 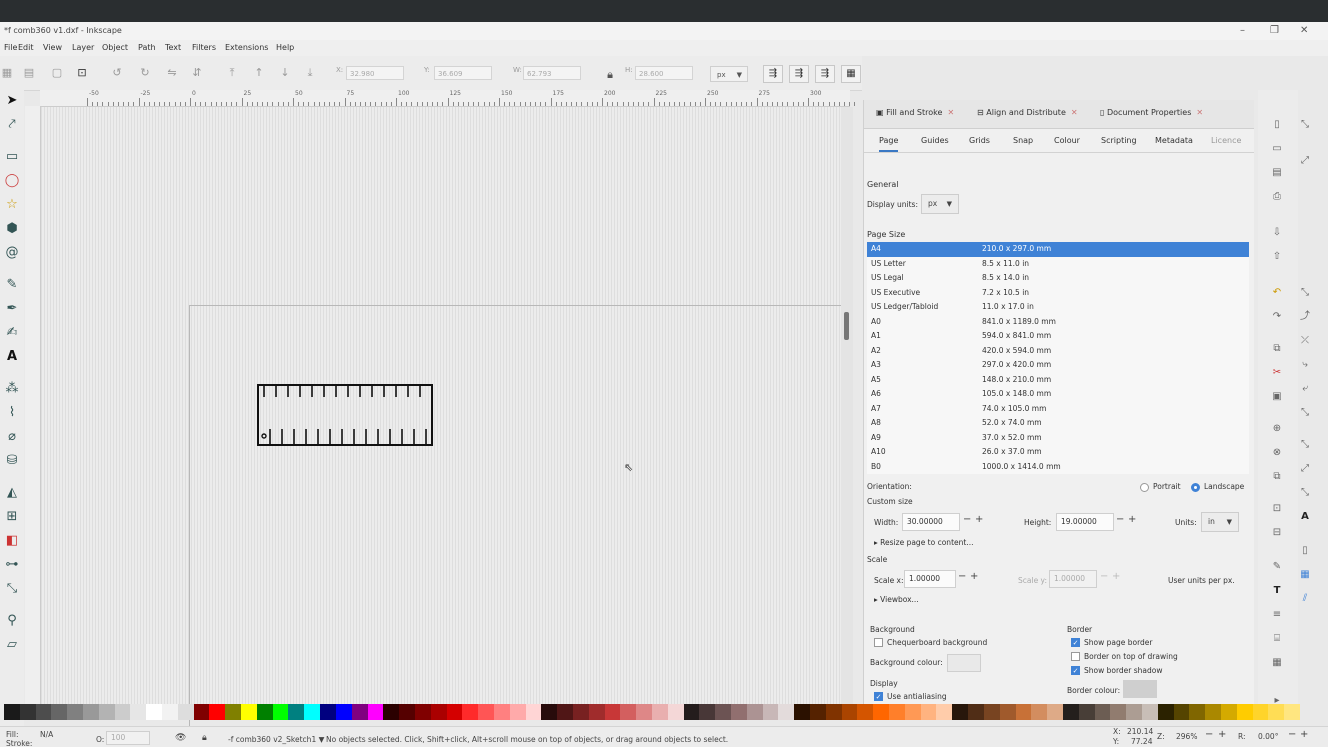 I want to click on page-size-row: US Letter 8.5 x 11.0 in, so click(x=1058, y=264).